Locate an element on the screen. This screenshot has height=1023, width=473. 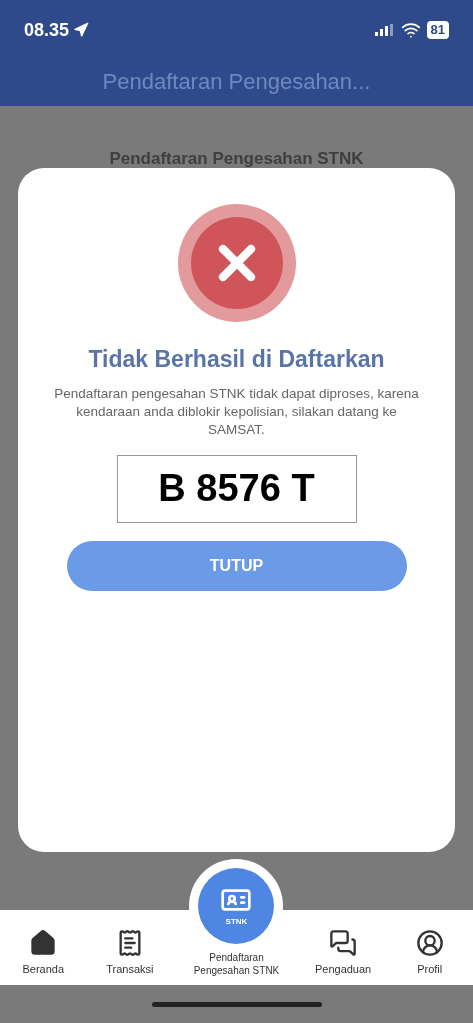
stnk-label: STNK is located at coordinates (236, 922).